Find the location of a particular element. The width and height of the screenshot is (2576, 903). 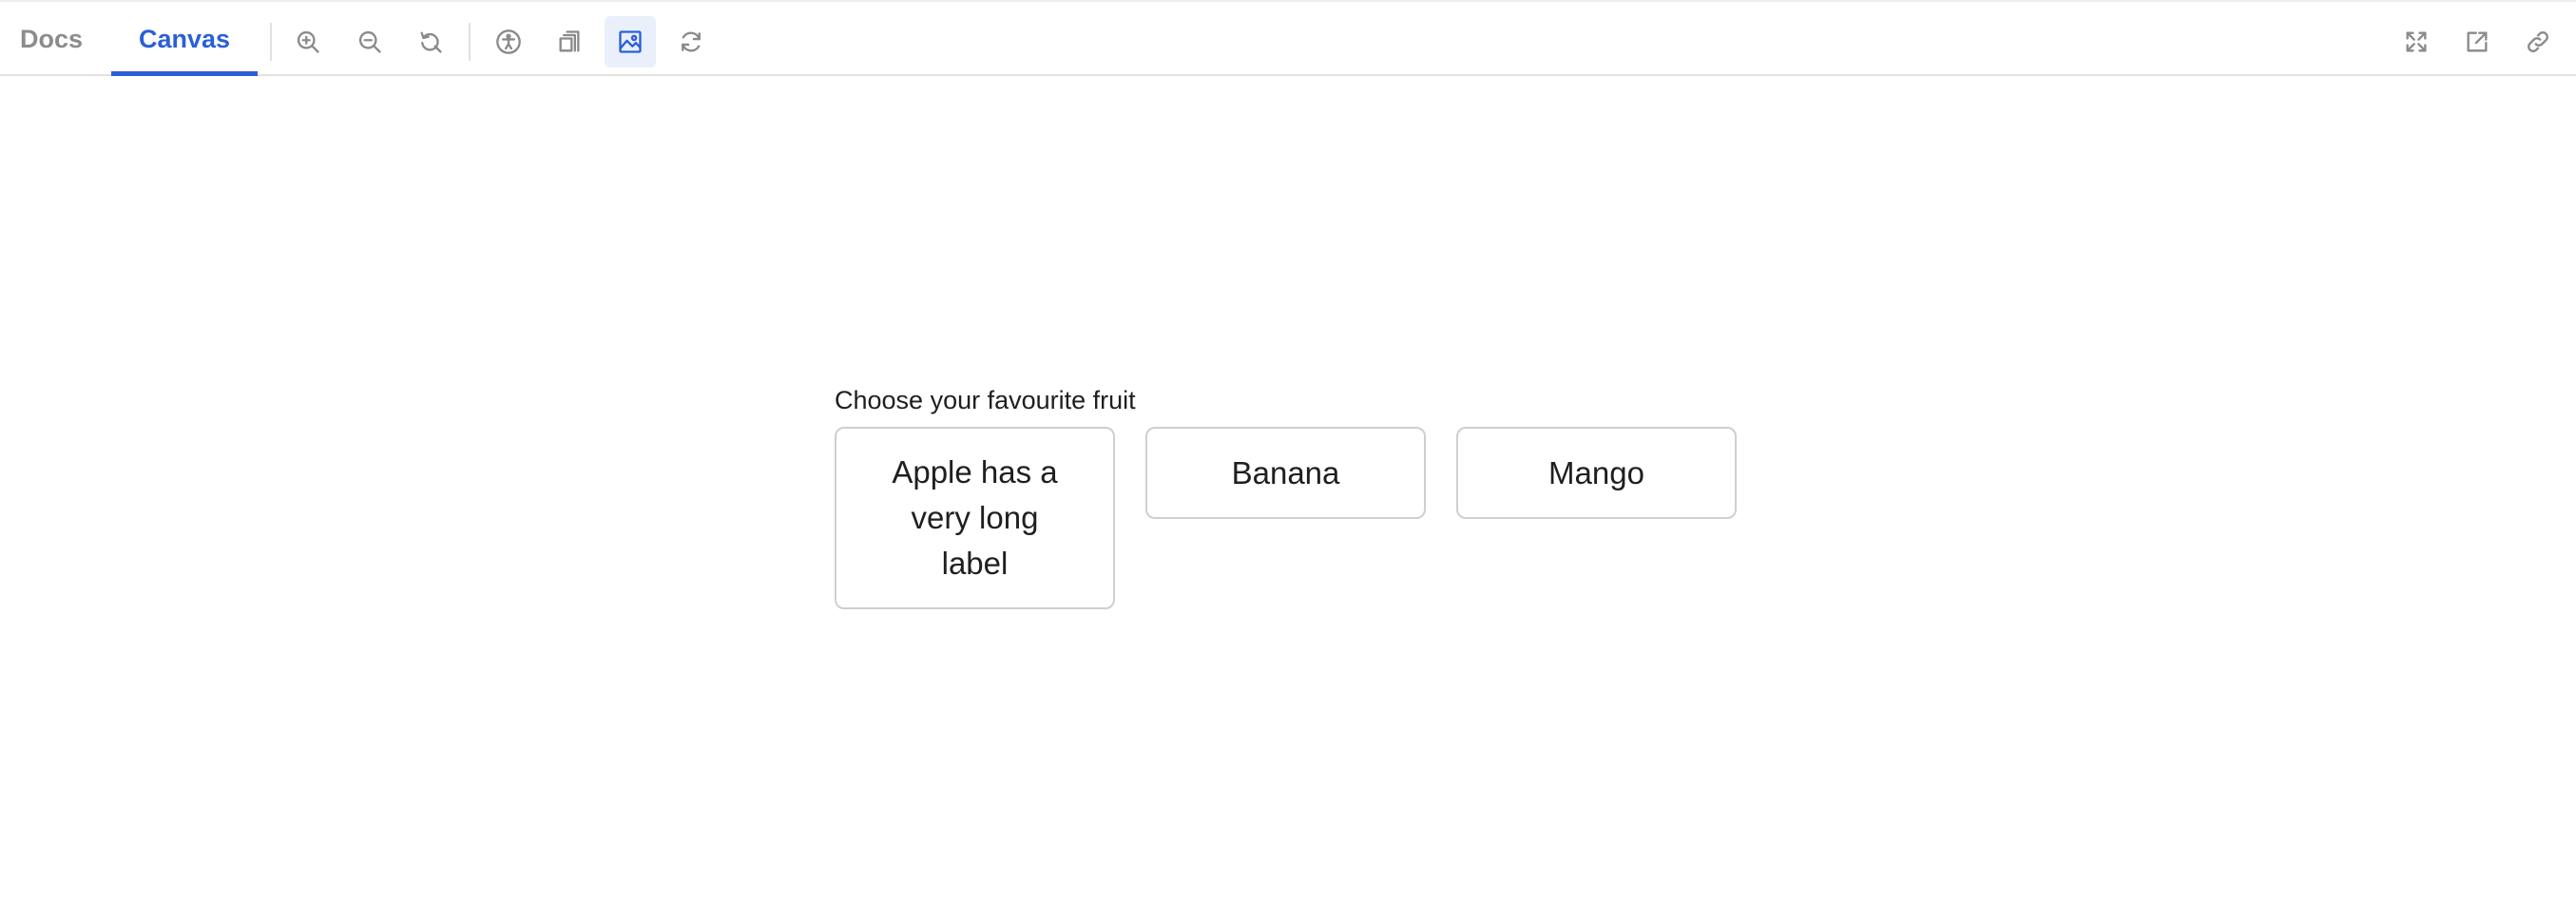

accessibility-button is located at coordinates (509, 41).